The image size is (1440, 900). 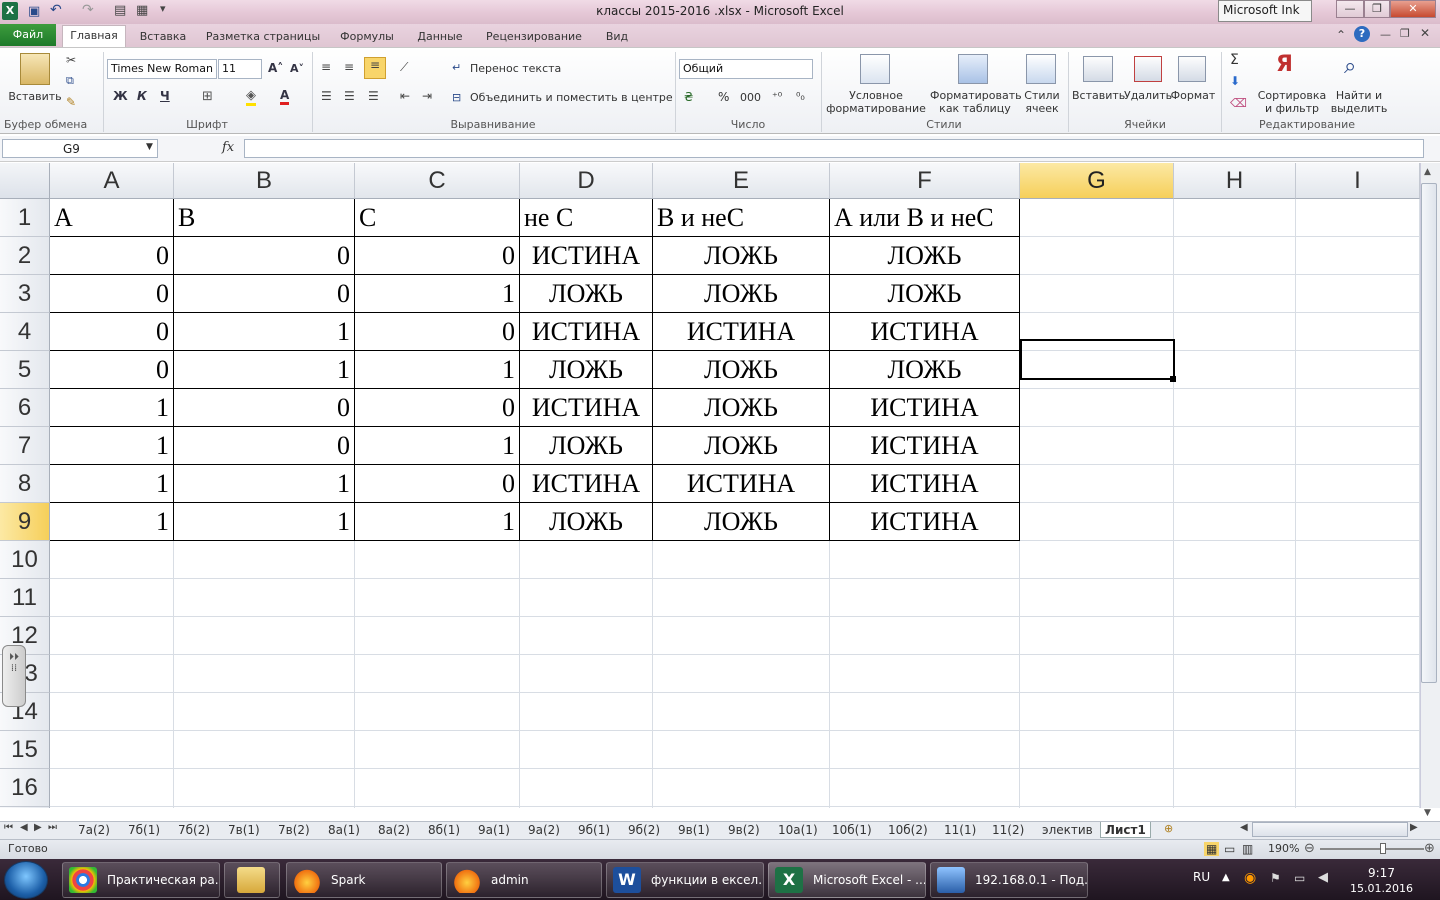 What do you see at coordinates (1381, 873) in the screenshot?
I see `clock-time: 9:17` at bounding box center [1381, 873].